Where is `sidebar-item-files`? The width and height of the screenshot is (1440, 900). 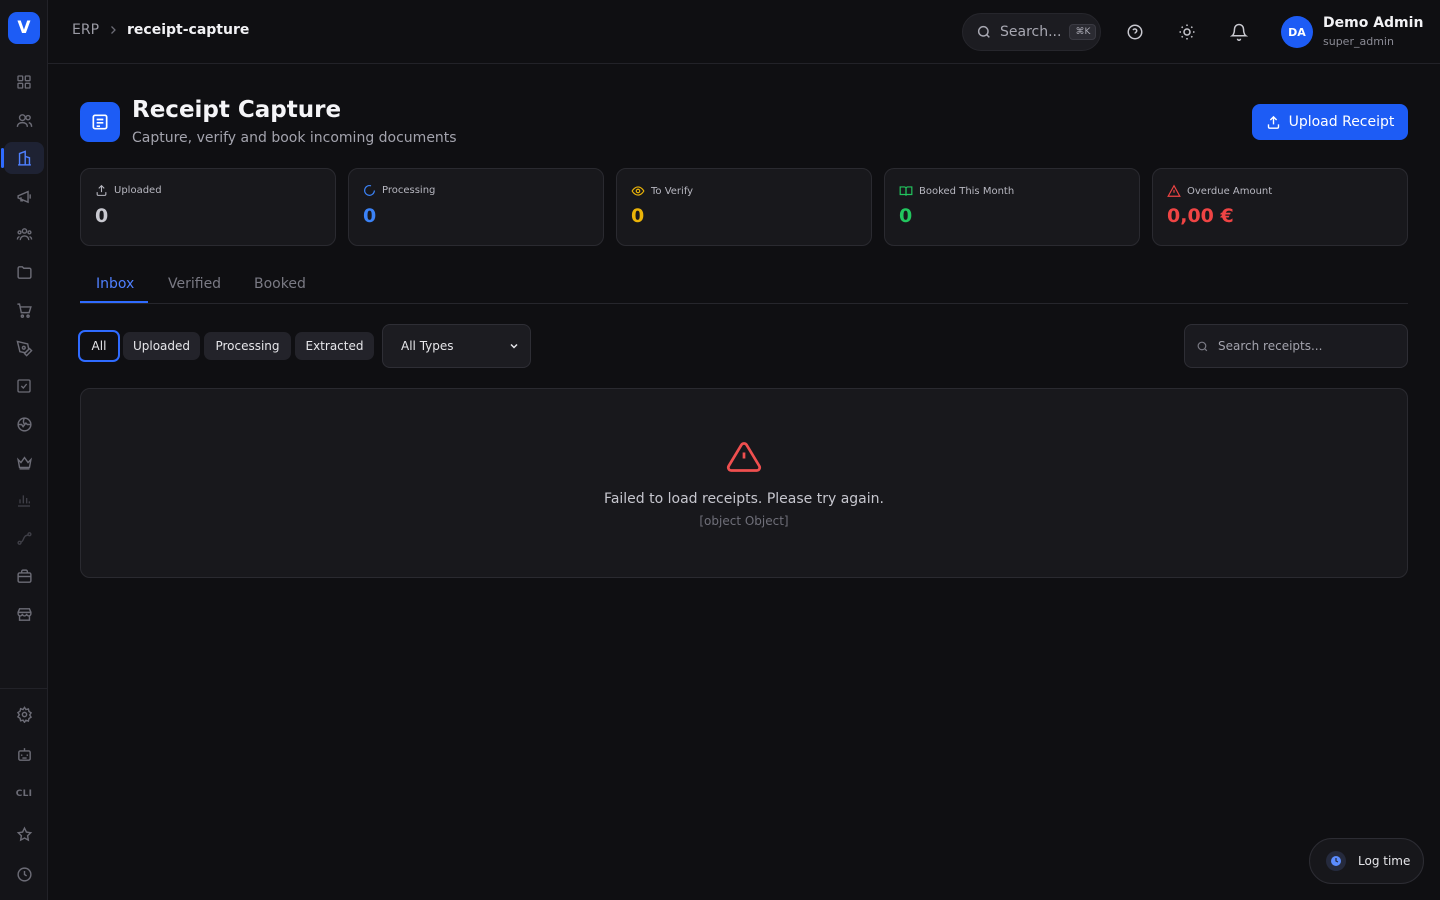 sidebar-item-files is located at coordinates (24, 272).